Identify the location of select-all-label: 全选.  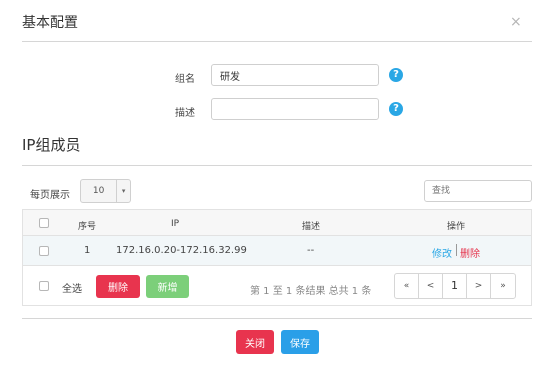
(72, 289).